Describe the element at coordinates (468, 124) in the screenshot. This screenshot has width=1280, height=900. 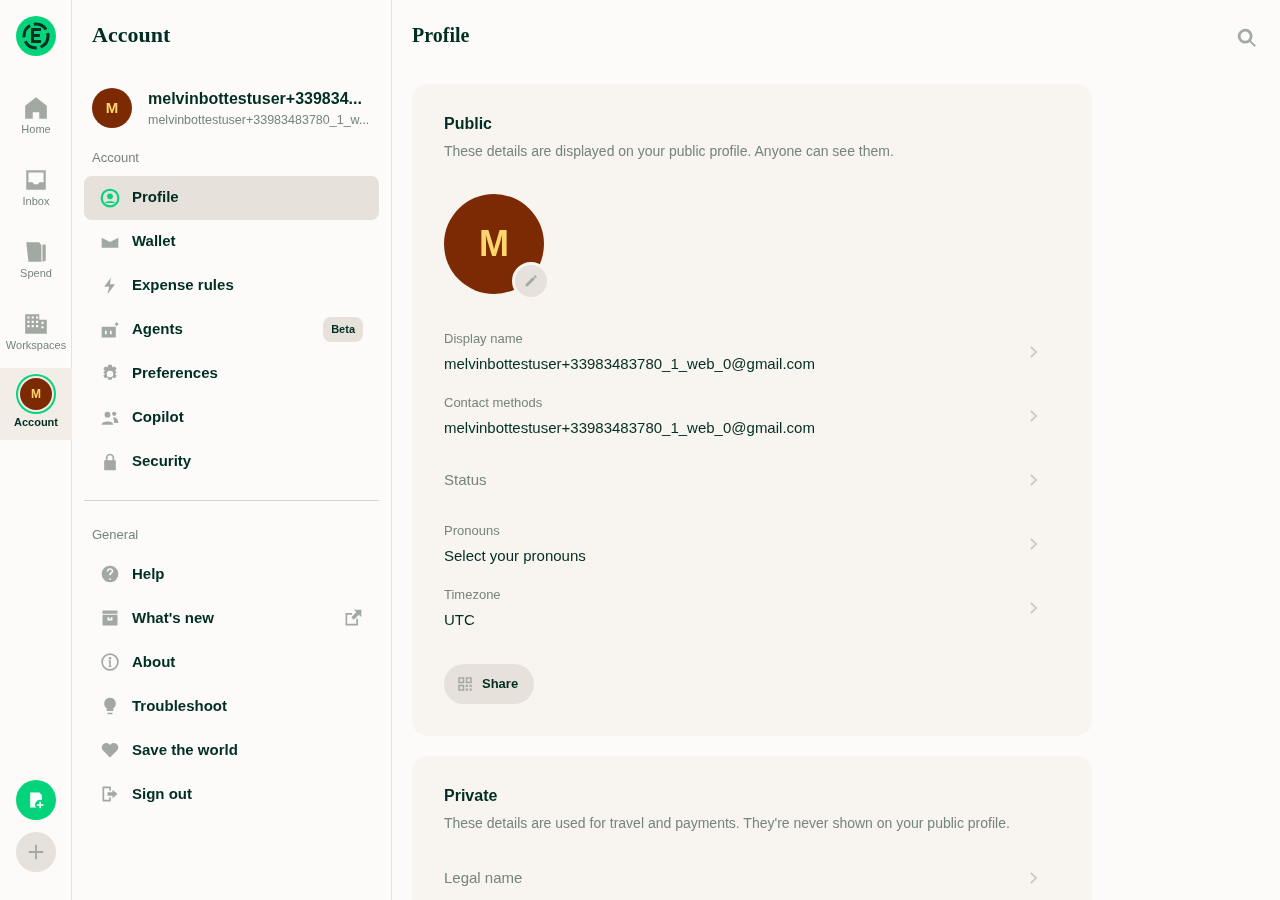
I see `card-title: Public` at that location.